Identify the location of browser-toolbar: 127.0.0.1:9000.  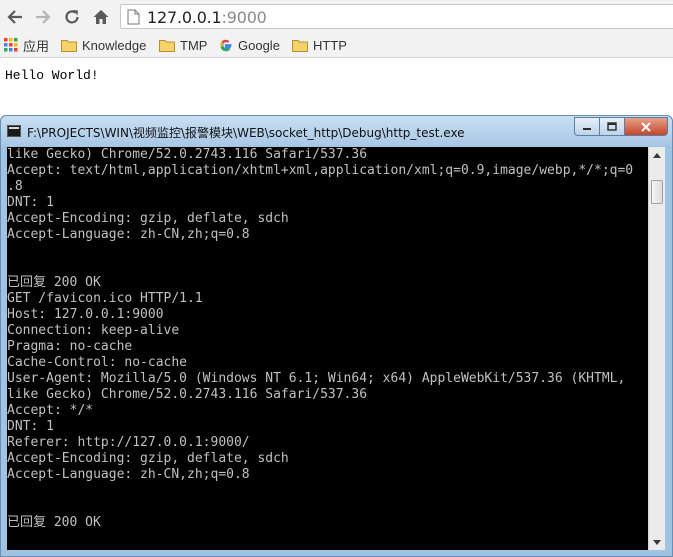
(336, 16).